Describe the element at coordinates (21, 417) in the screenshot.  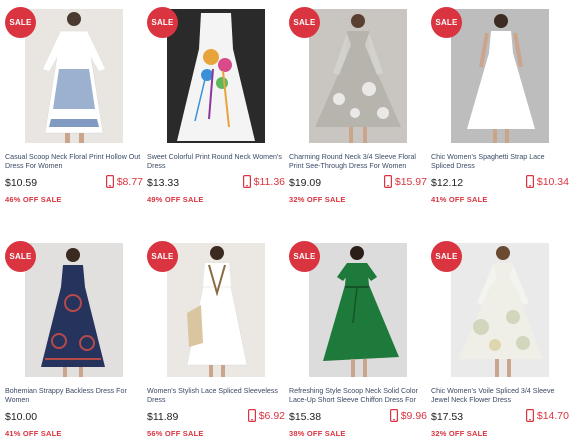
I see `product-price: $10.00` at that location.